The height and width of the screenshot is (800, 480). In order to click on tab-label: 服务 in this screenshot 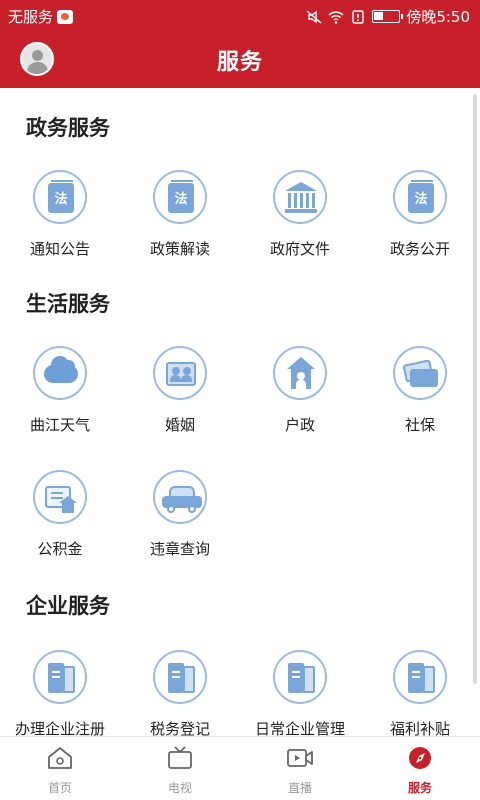, I will do `click(419, 788)`.